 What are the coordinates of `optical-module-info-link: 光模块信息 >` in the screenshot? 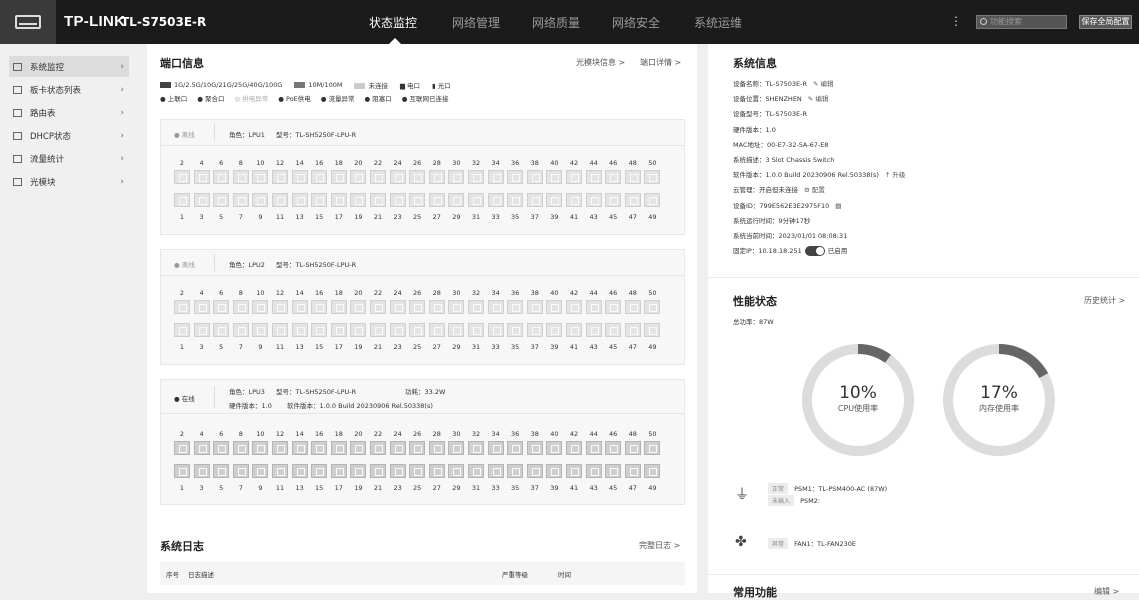 It's located at (600, 62).